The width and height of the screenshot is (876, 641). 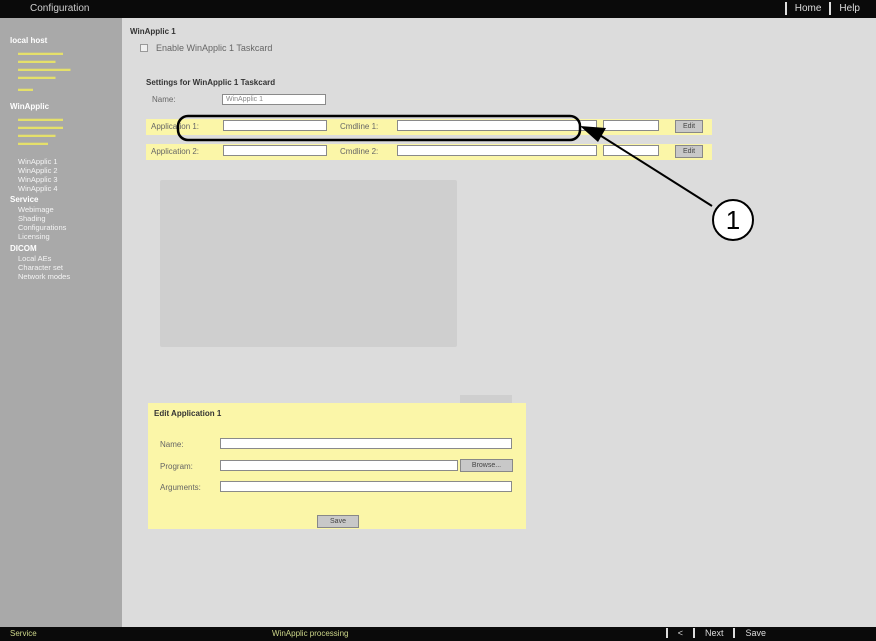 I want to click on application-2-field, so click(x=275, y=150).